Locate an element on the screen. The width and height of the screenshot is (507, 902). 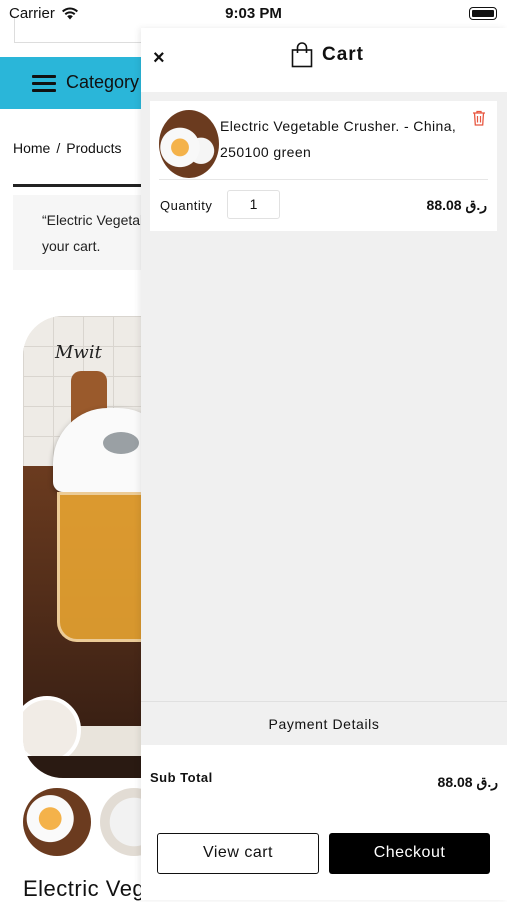
category-label: Category is located at coordinates (103, 82).